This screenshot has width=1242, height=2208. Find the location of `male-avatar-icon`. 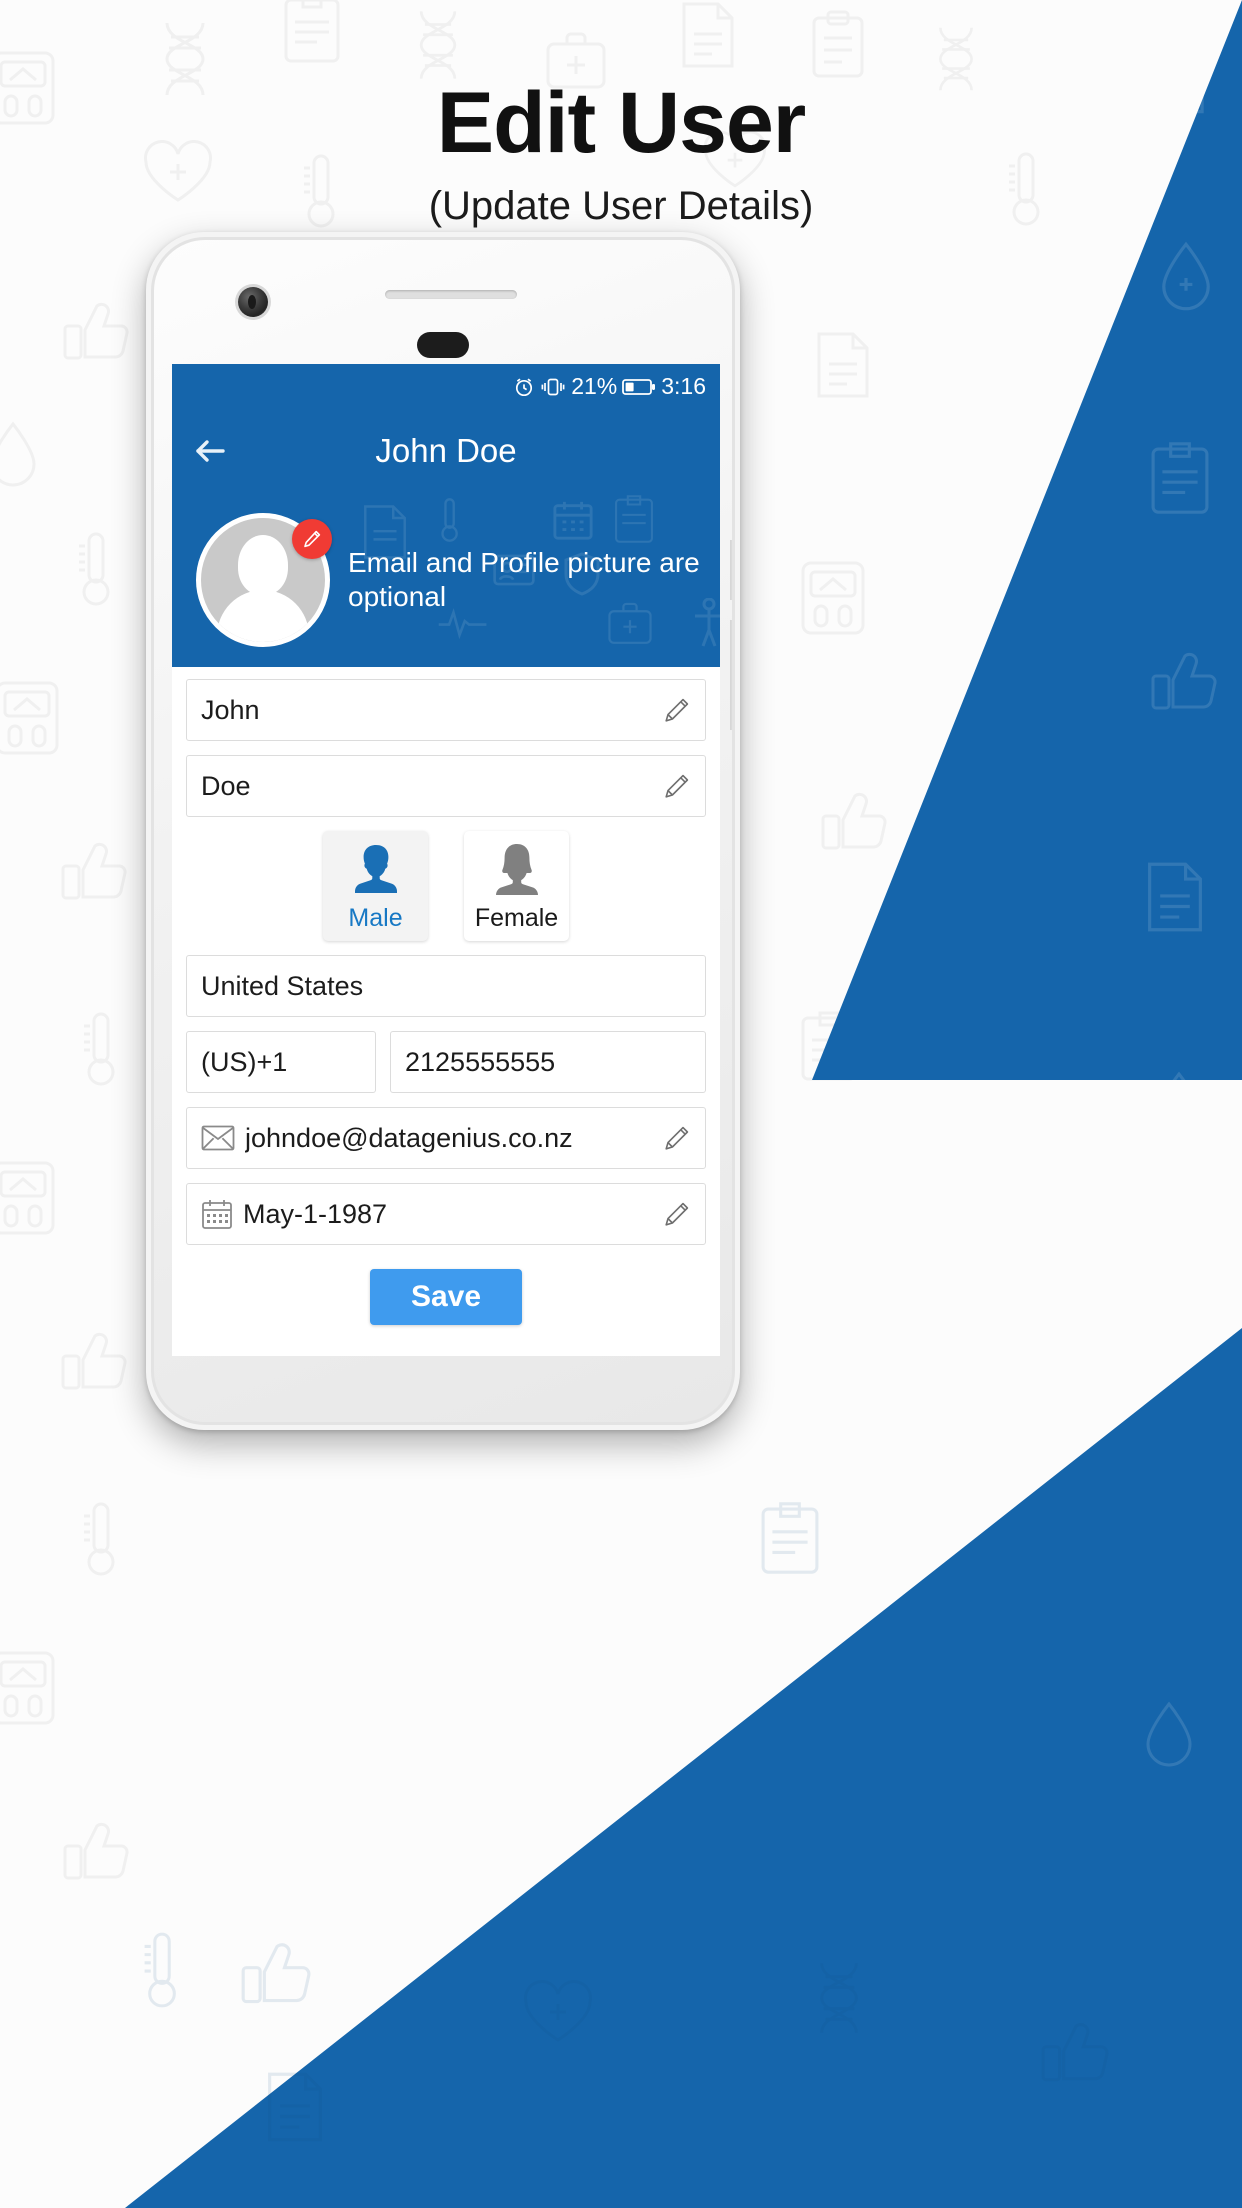

male-avatar-icon is located at coordinates (376, 869).